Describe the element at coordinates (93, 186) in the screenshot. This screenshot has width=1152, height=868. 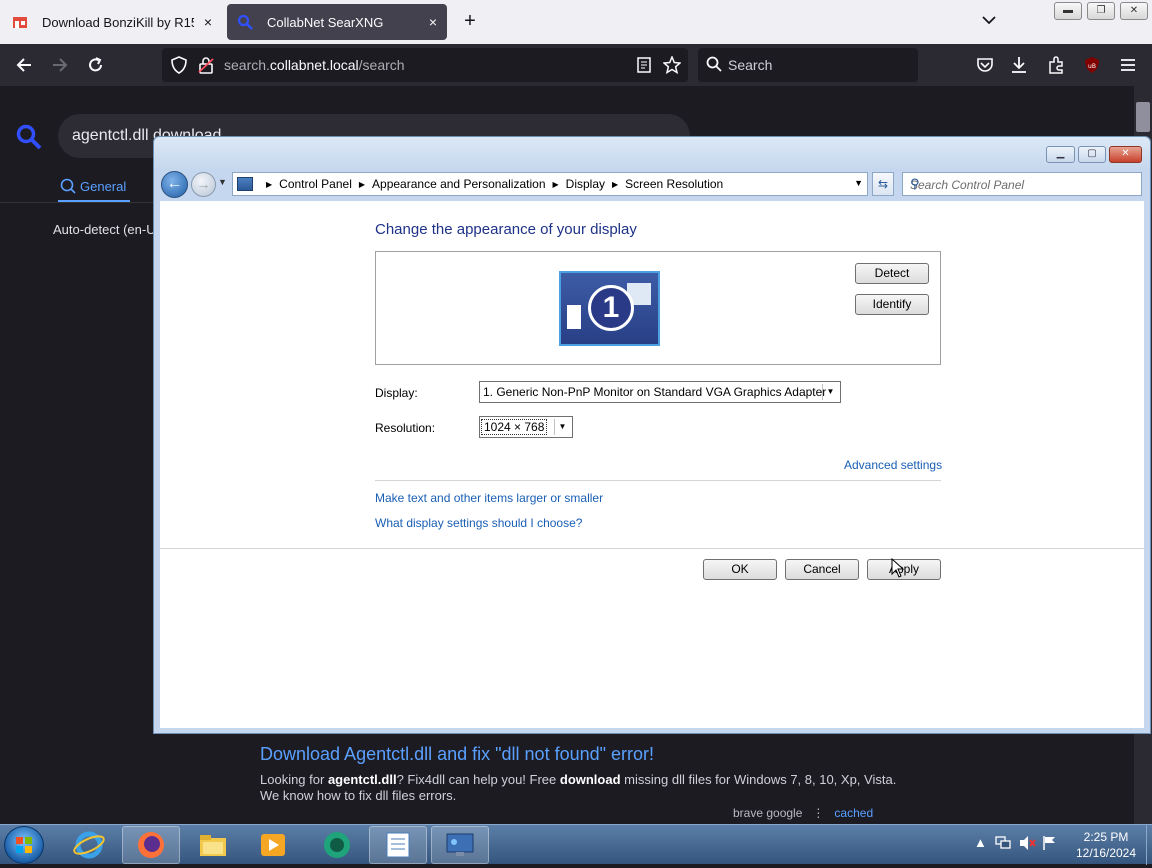
I see `tab-general: General` at that location.